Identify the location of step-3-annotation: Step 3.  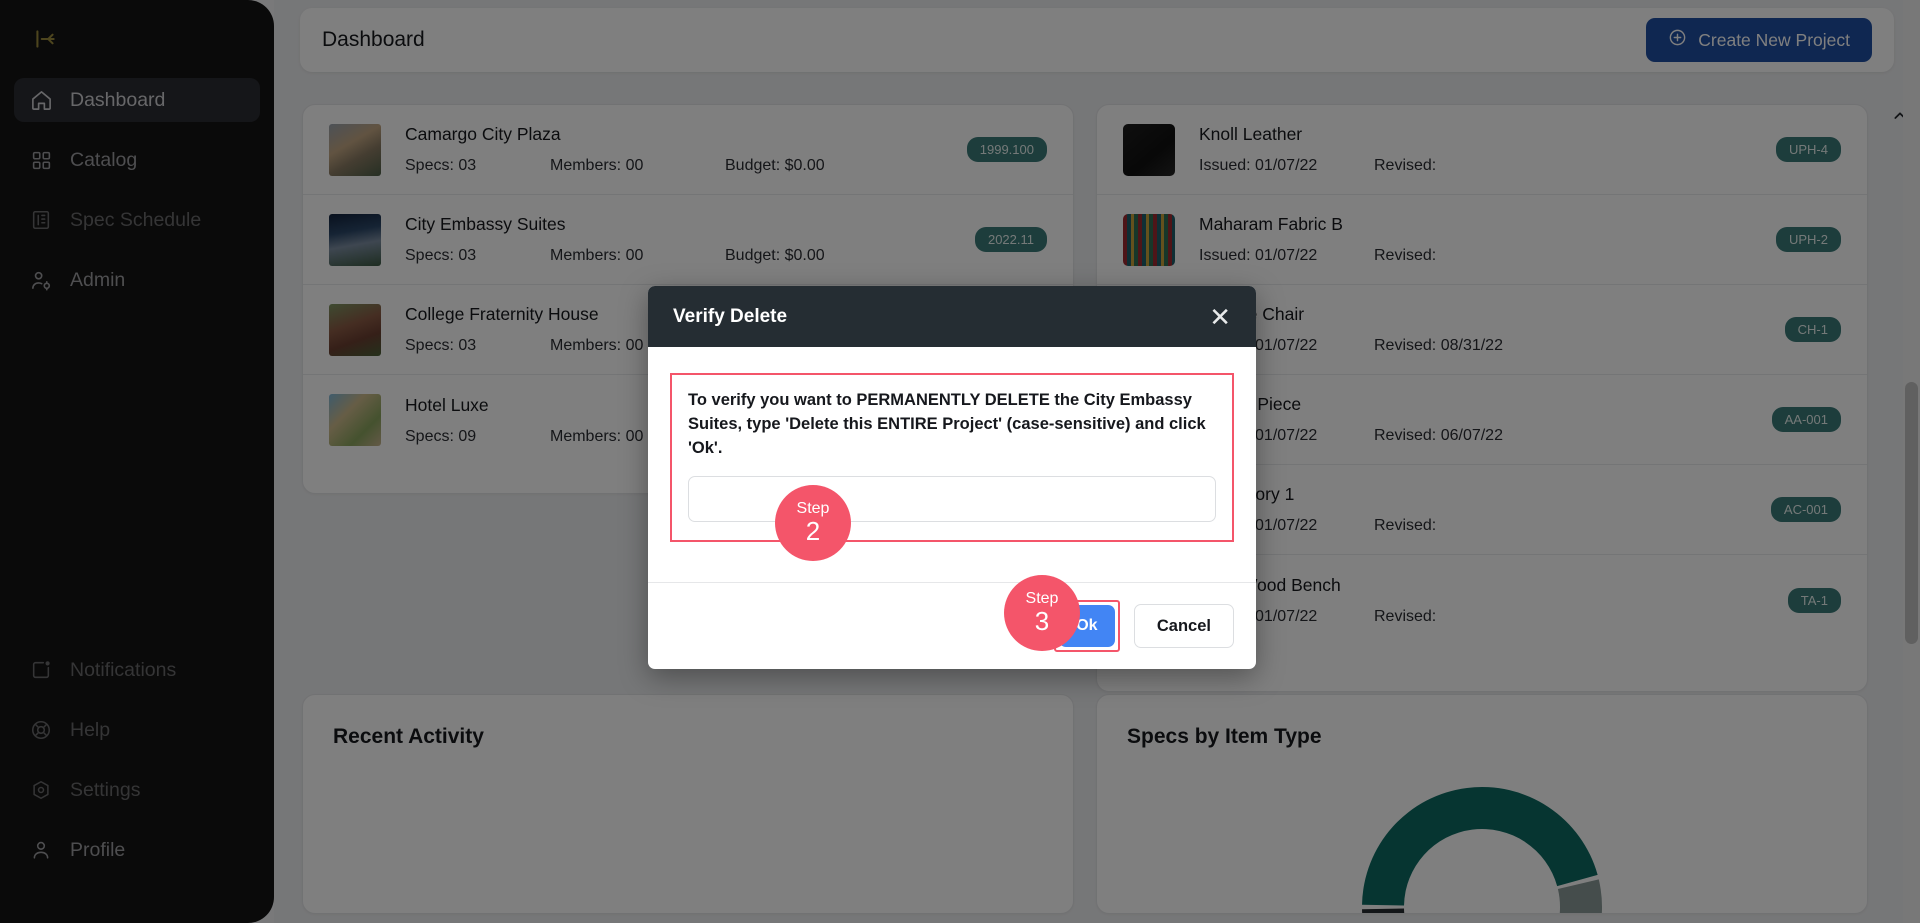
(1042, 613).